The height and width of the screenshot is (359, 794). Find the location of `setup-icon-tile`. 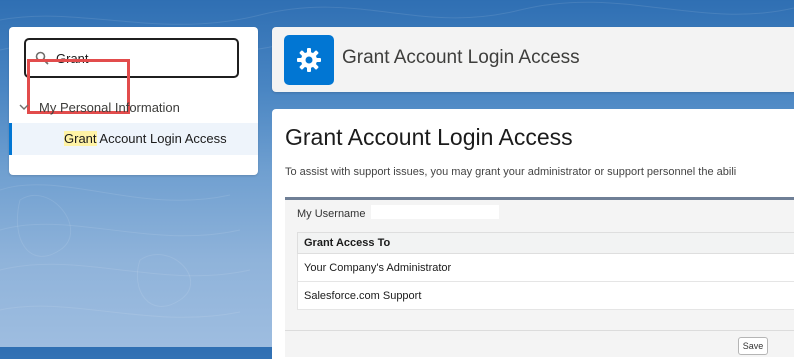

setup-icon-tile is located at coordinates (309, 60).